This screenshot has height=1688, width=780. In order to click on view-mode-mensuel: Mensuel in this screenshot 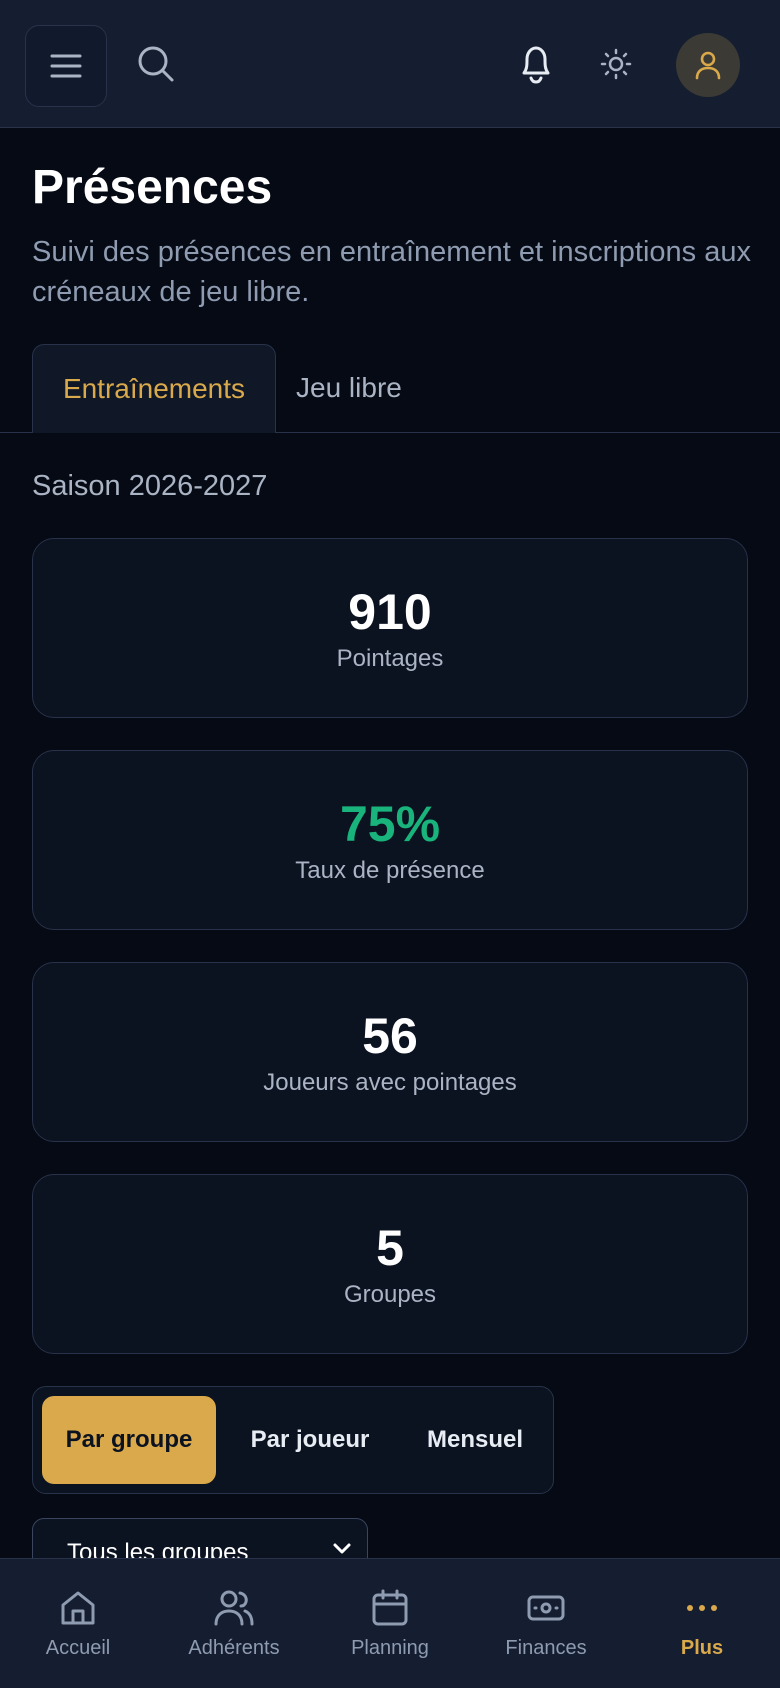, I will do `click(475, 1440)`.